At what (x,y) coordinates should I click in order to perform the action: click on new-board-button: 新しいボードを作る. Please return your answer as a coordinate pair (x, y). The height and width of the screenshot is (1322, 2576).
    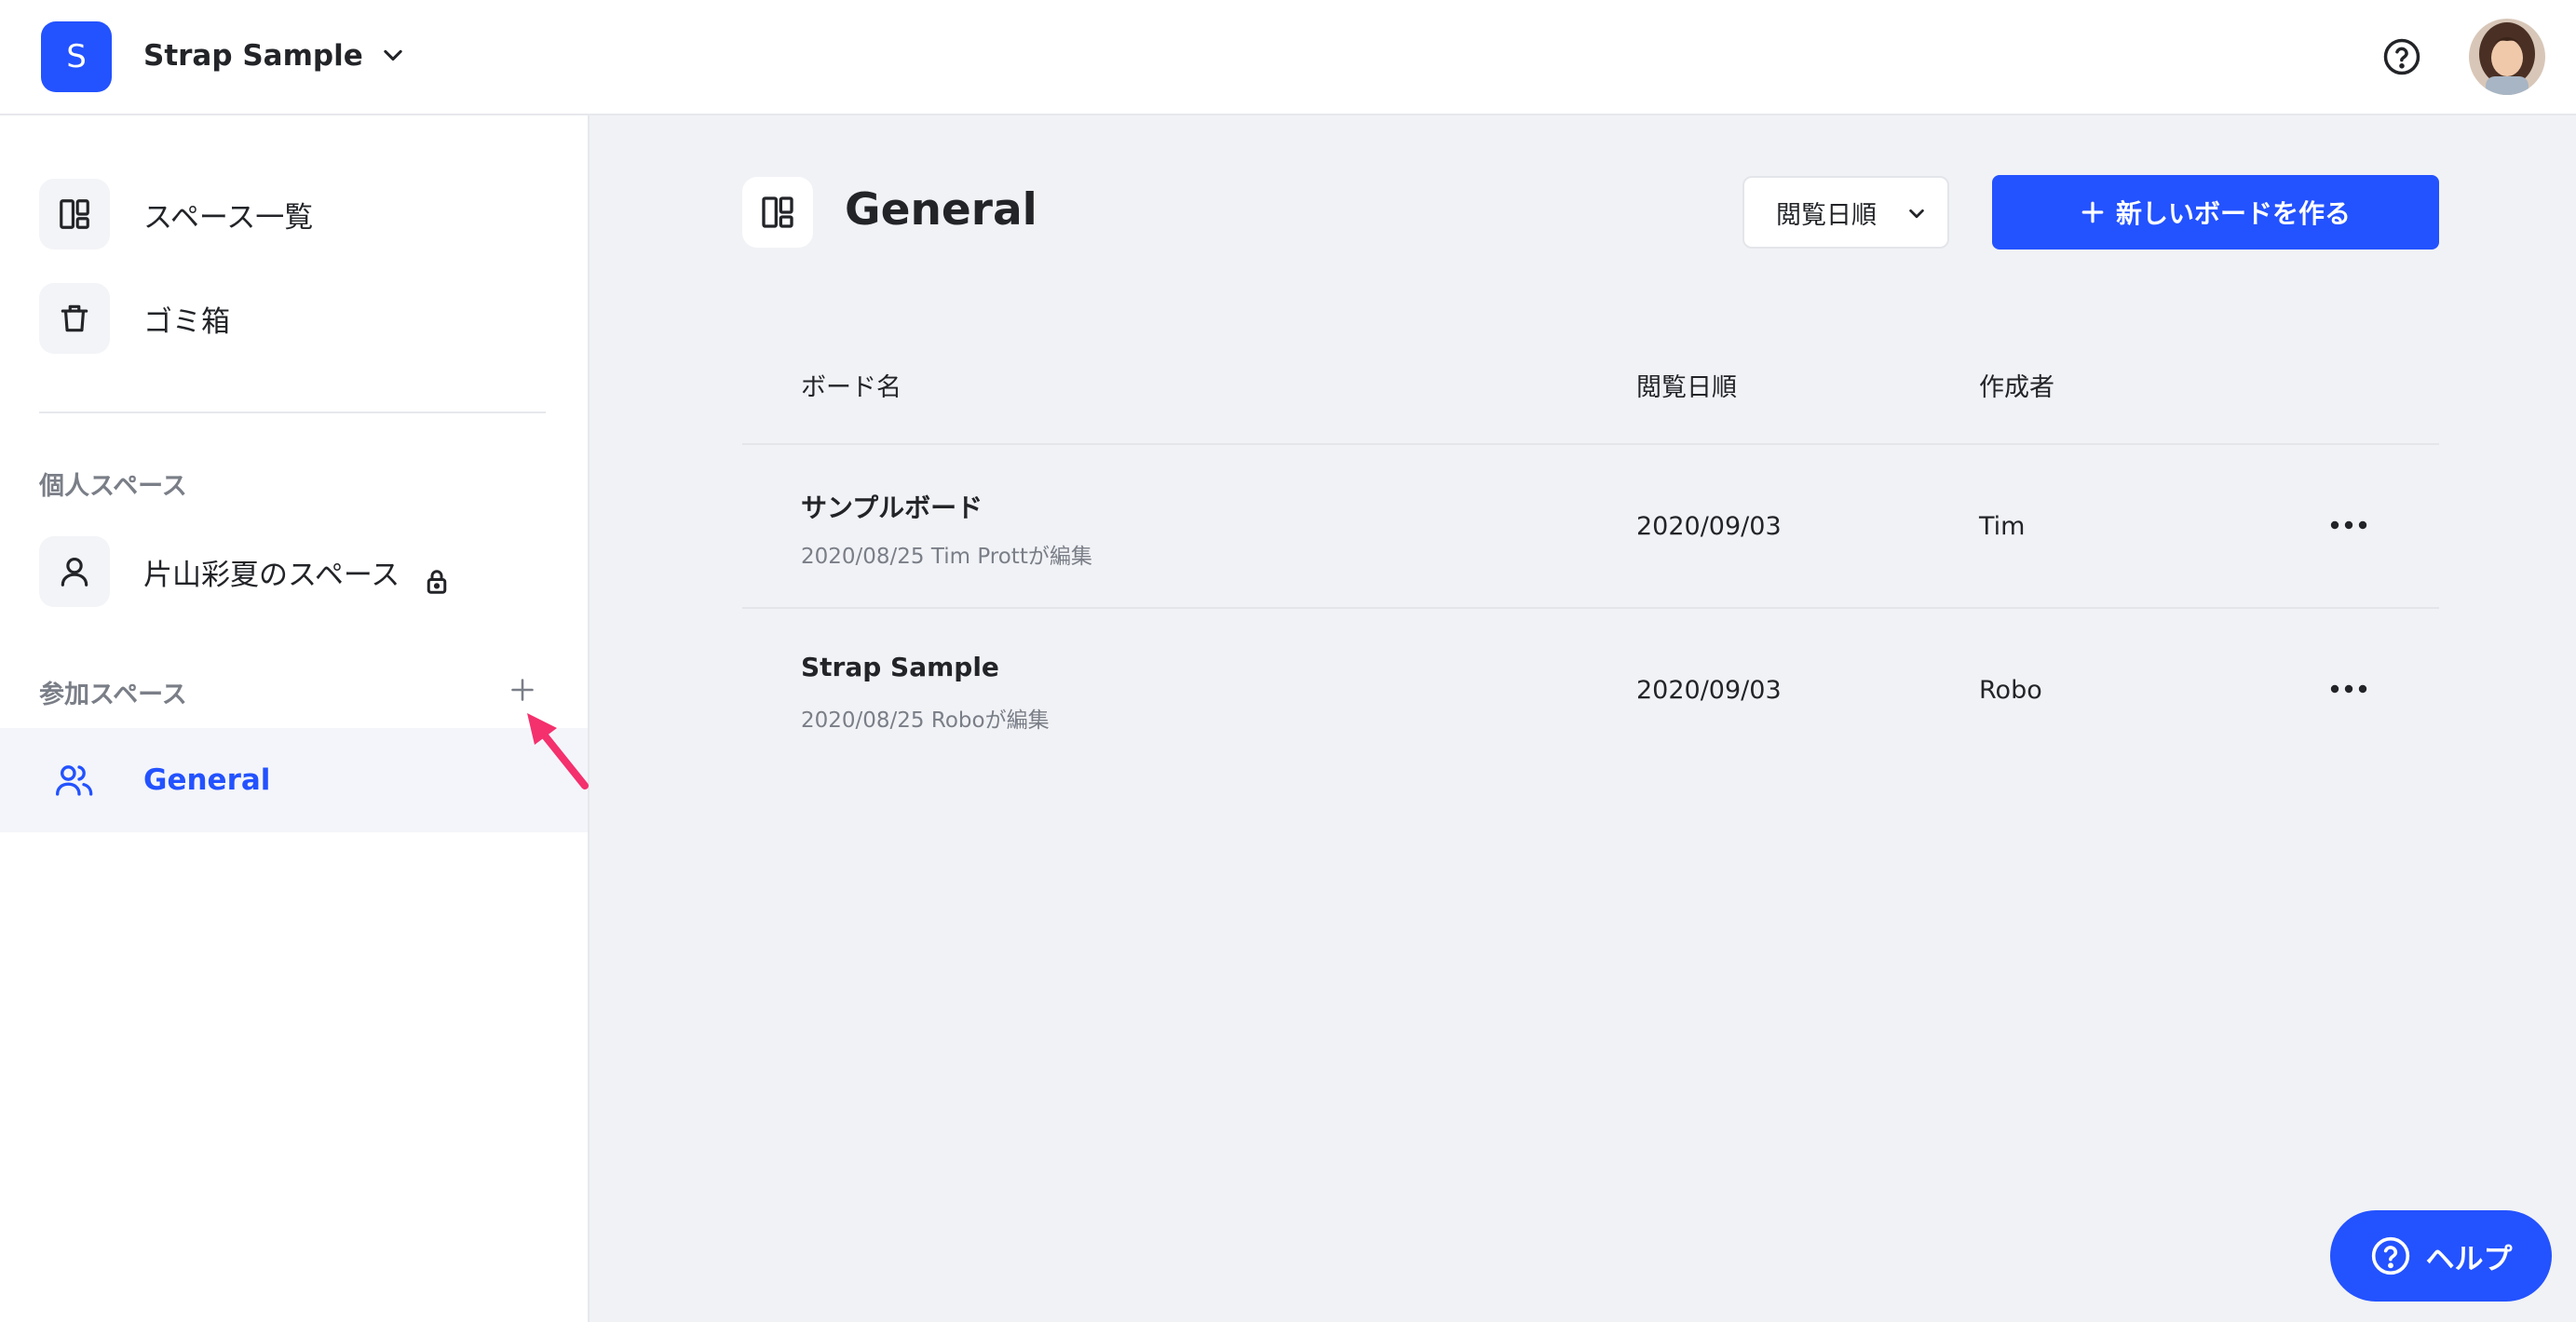
    Looking at the image, I should click on (2215, 212).